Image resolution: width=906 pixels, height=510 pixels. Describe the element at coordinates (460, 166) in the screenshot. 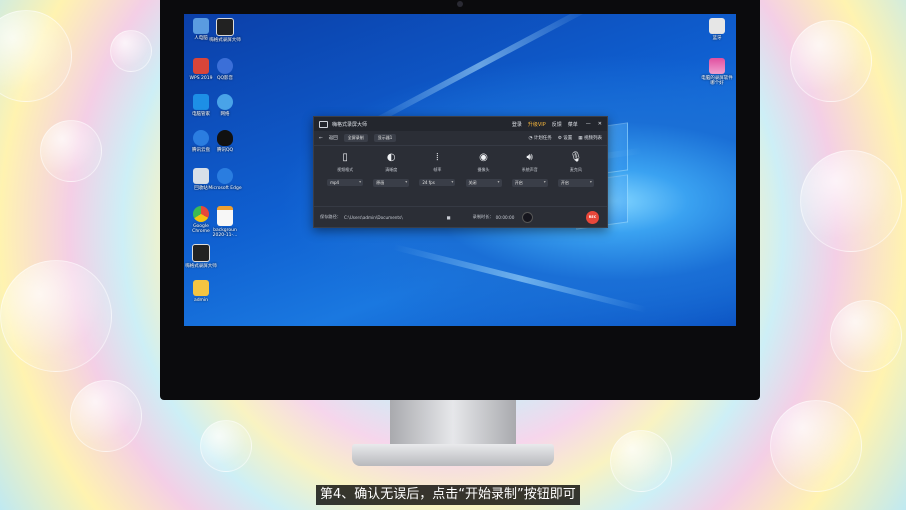

I see `settings-modules: ▯ 视频格式 mp4 ◐ 清晰度 原画 ⦙ 帧率 24 fps ◉ 摄像头` at that location.